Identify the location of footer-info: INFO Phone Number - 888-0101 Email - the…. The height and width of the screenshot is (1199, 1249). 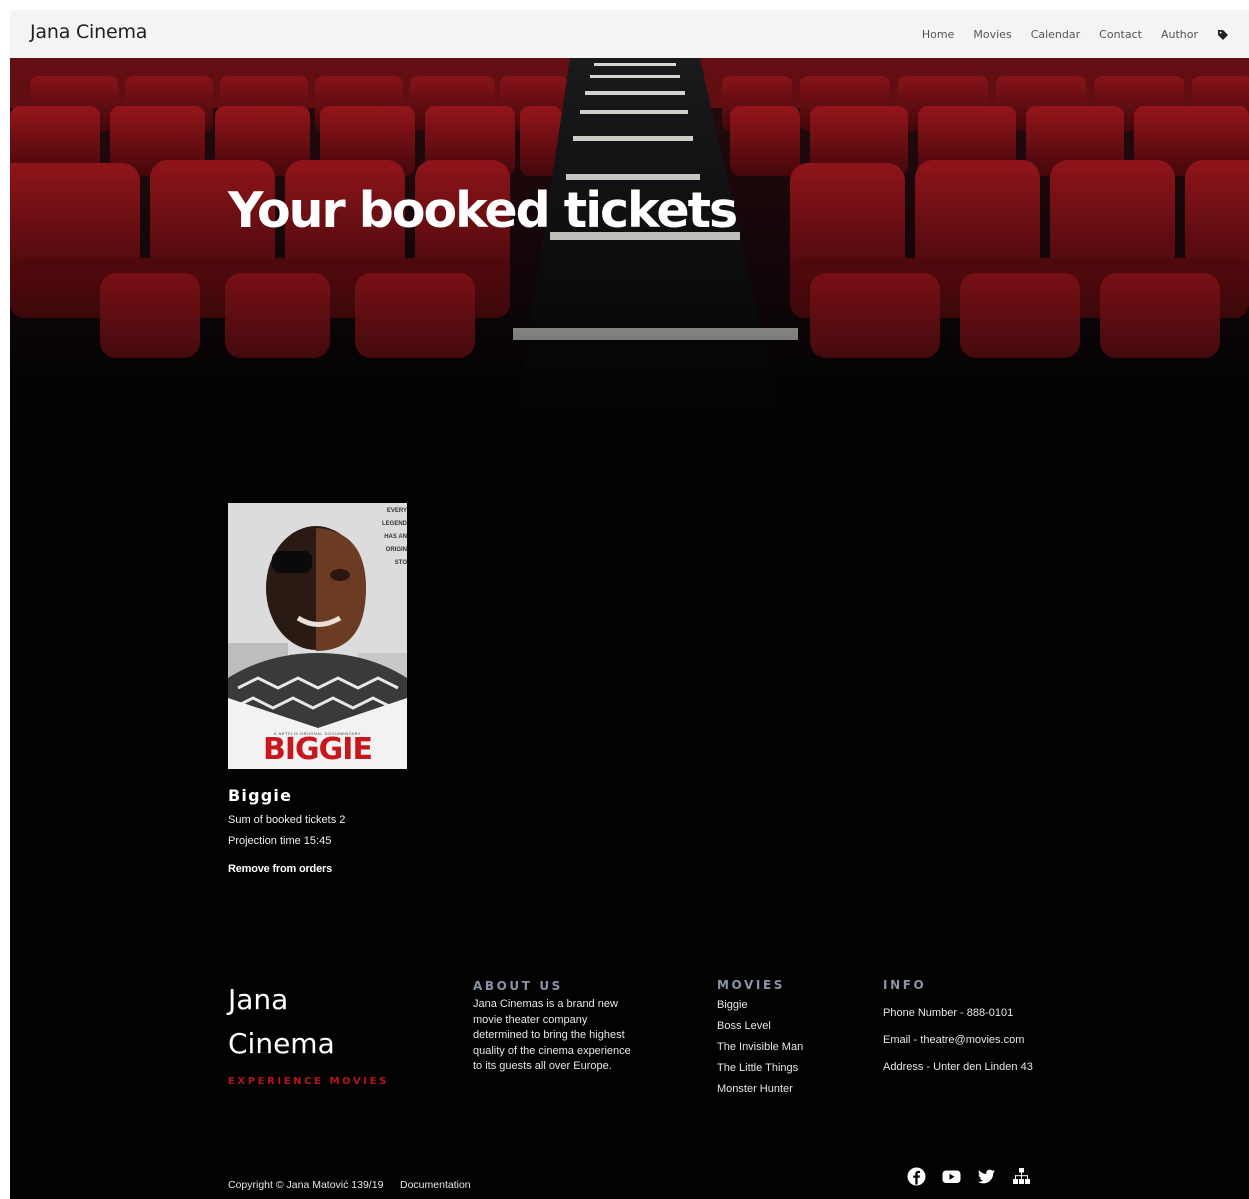
(993, 1025).